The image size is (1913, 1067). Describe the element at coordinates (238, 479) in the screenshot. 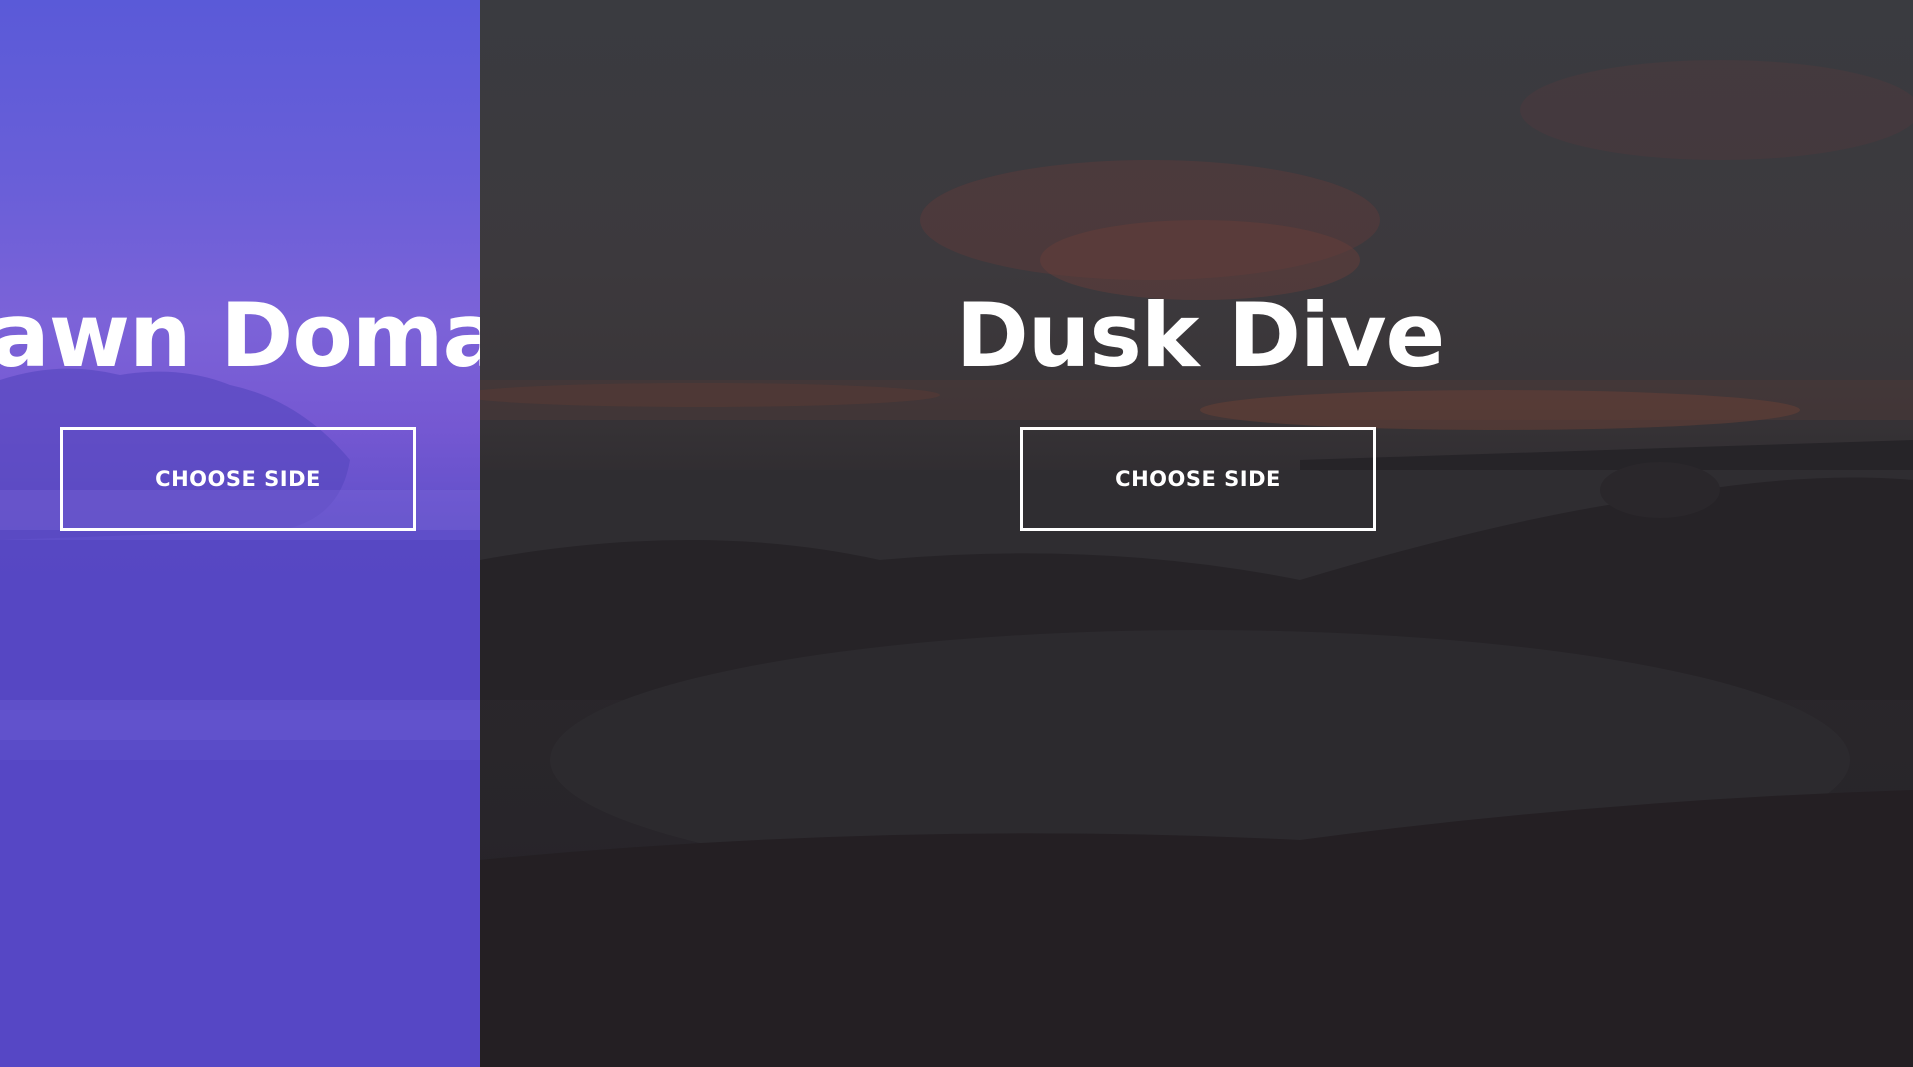

I see `dawn-choose-side-button: CHOOSE SIDE` at that location.